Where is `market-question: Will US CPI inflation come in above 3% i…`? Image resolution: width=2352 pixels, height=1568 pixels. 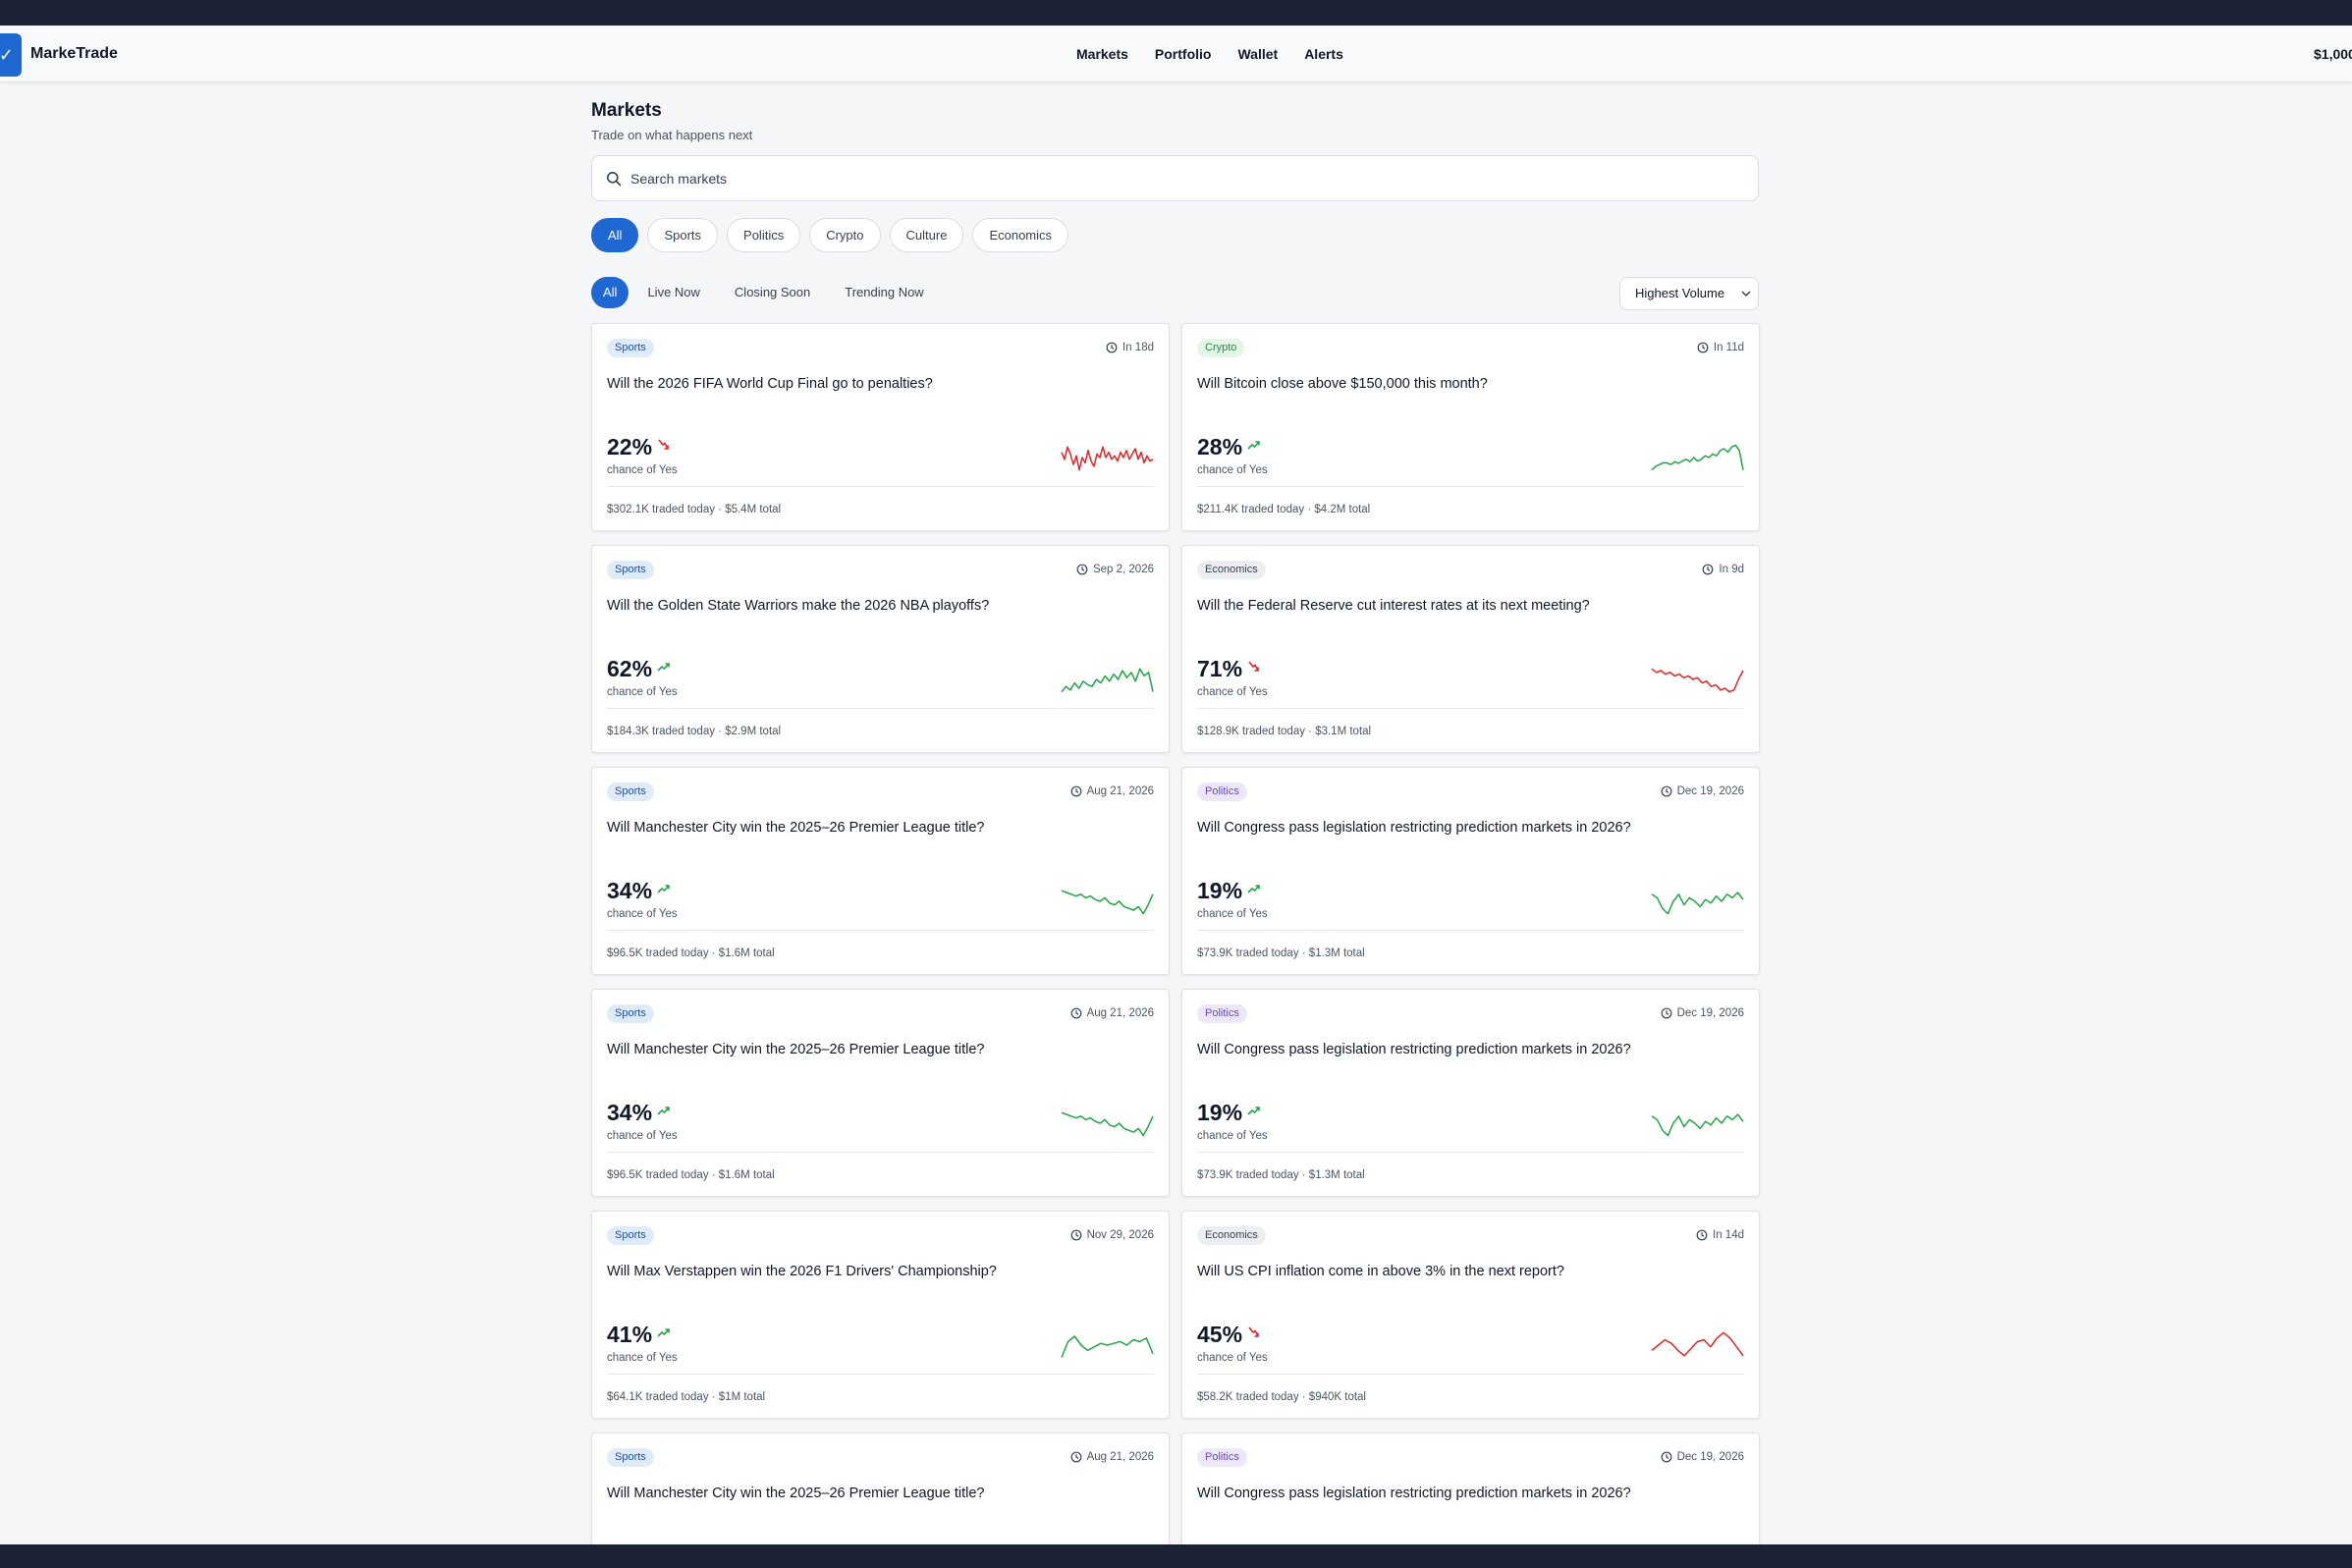
market-question: Will US CPI inflation come in above 3% i… is located at coordinates (1380, 1271).